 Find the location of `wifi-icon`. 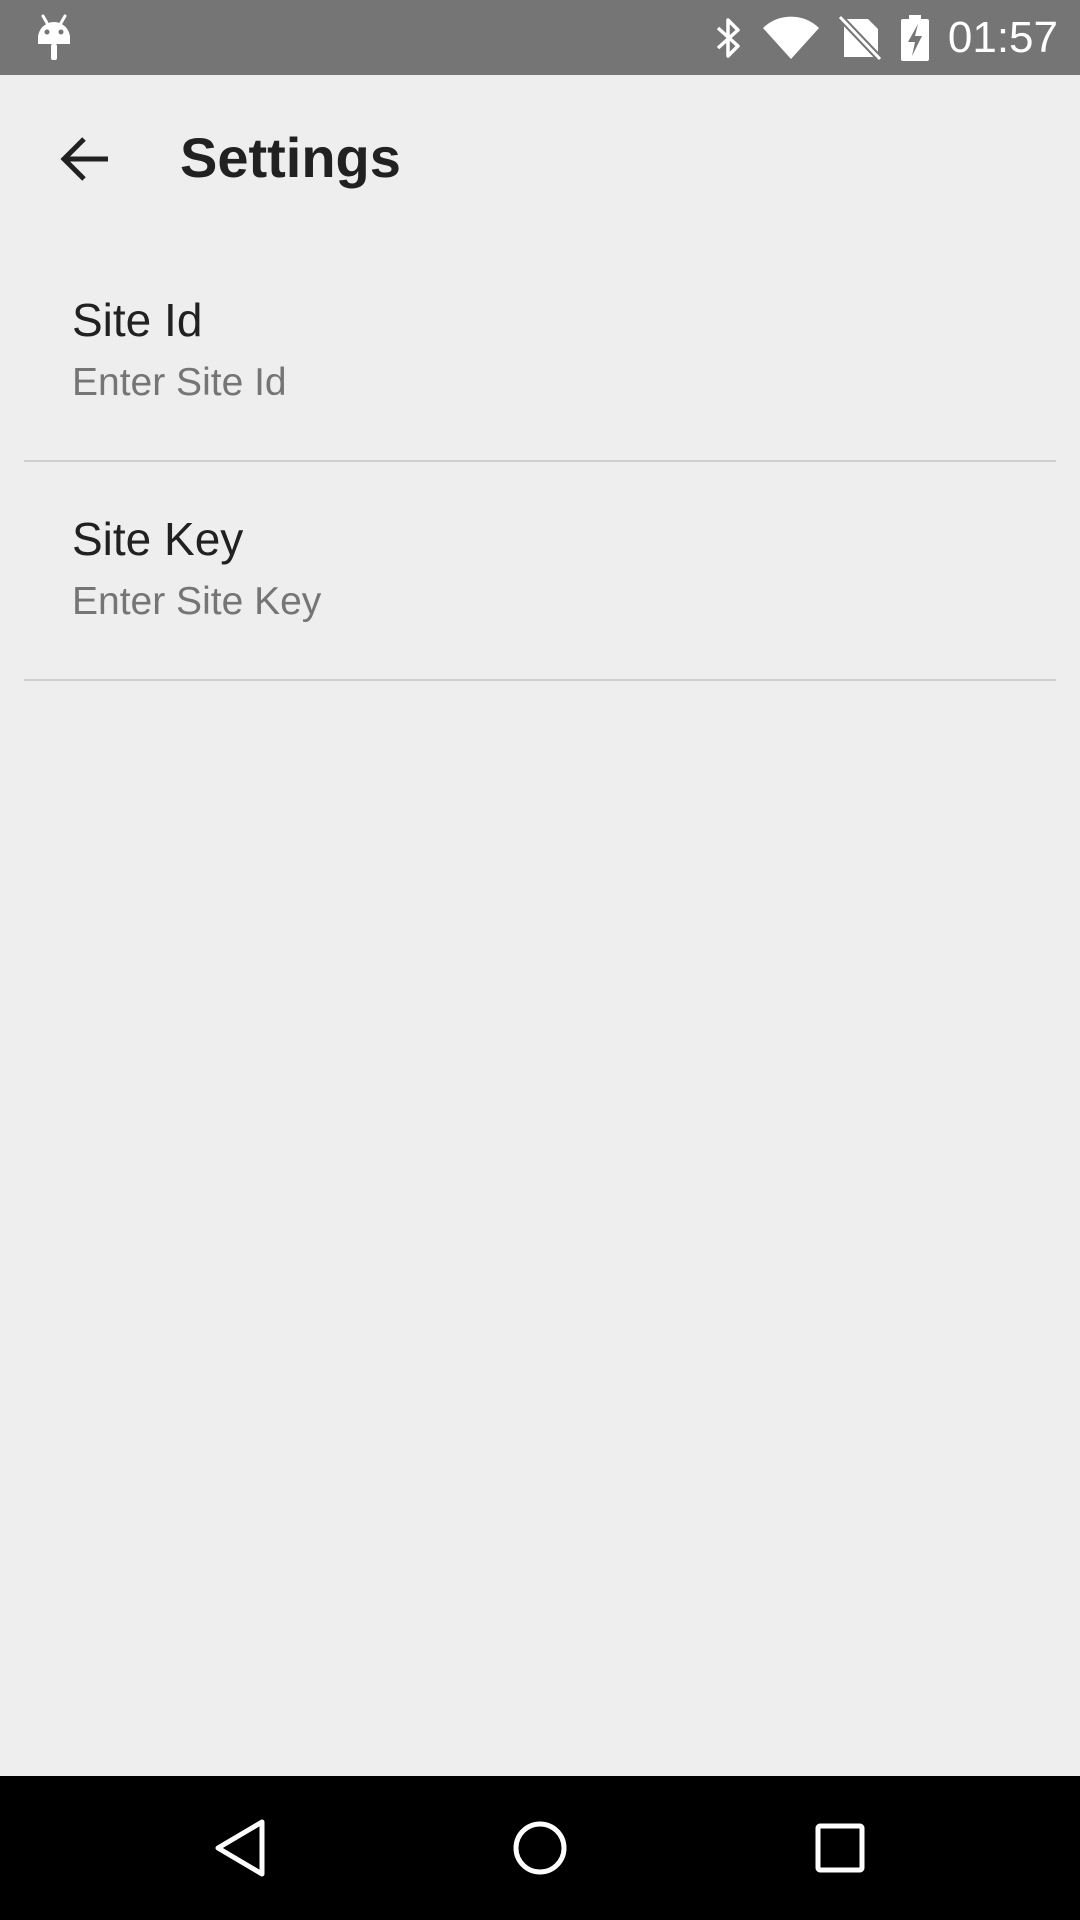

wifi-icon is located at coordinates (790, 37).